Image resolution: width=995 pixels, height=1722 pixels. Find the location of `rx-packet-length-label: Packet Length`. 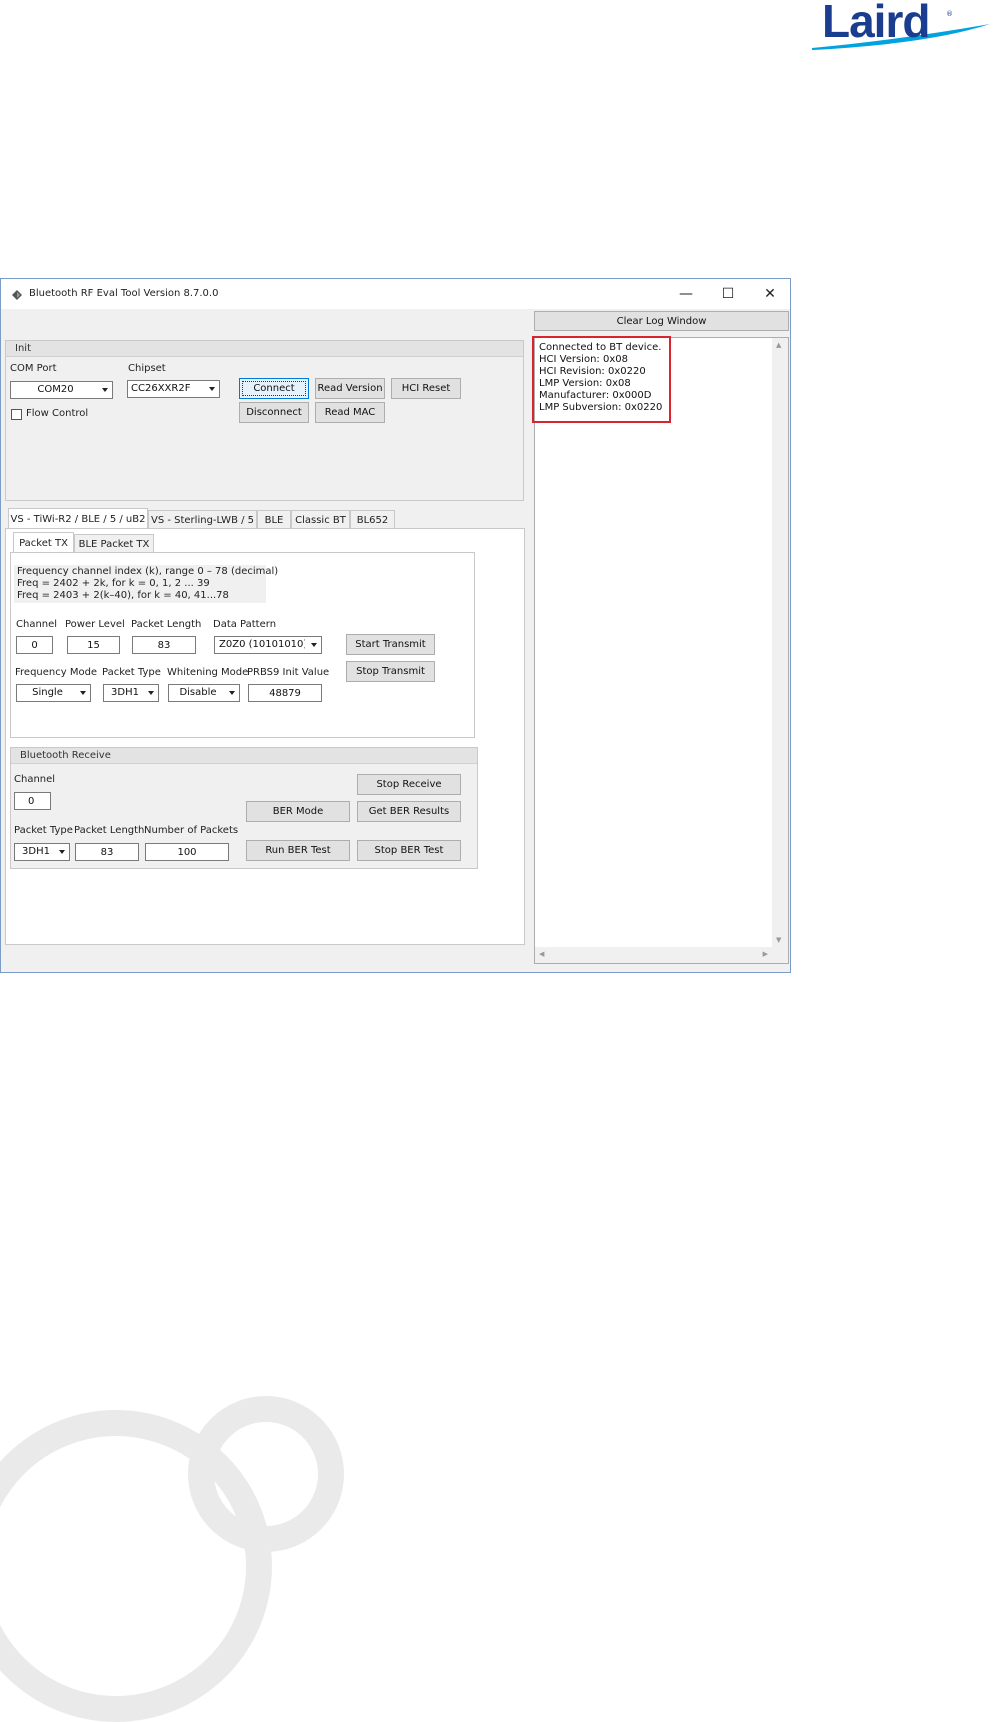

rx-packet-length-label: Packet Length is located at coordinates (109, 830).